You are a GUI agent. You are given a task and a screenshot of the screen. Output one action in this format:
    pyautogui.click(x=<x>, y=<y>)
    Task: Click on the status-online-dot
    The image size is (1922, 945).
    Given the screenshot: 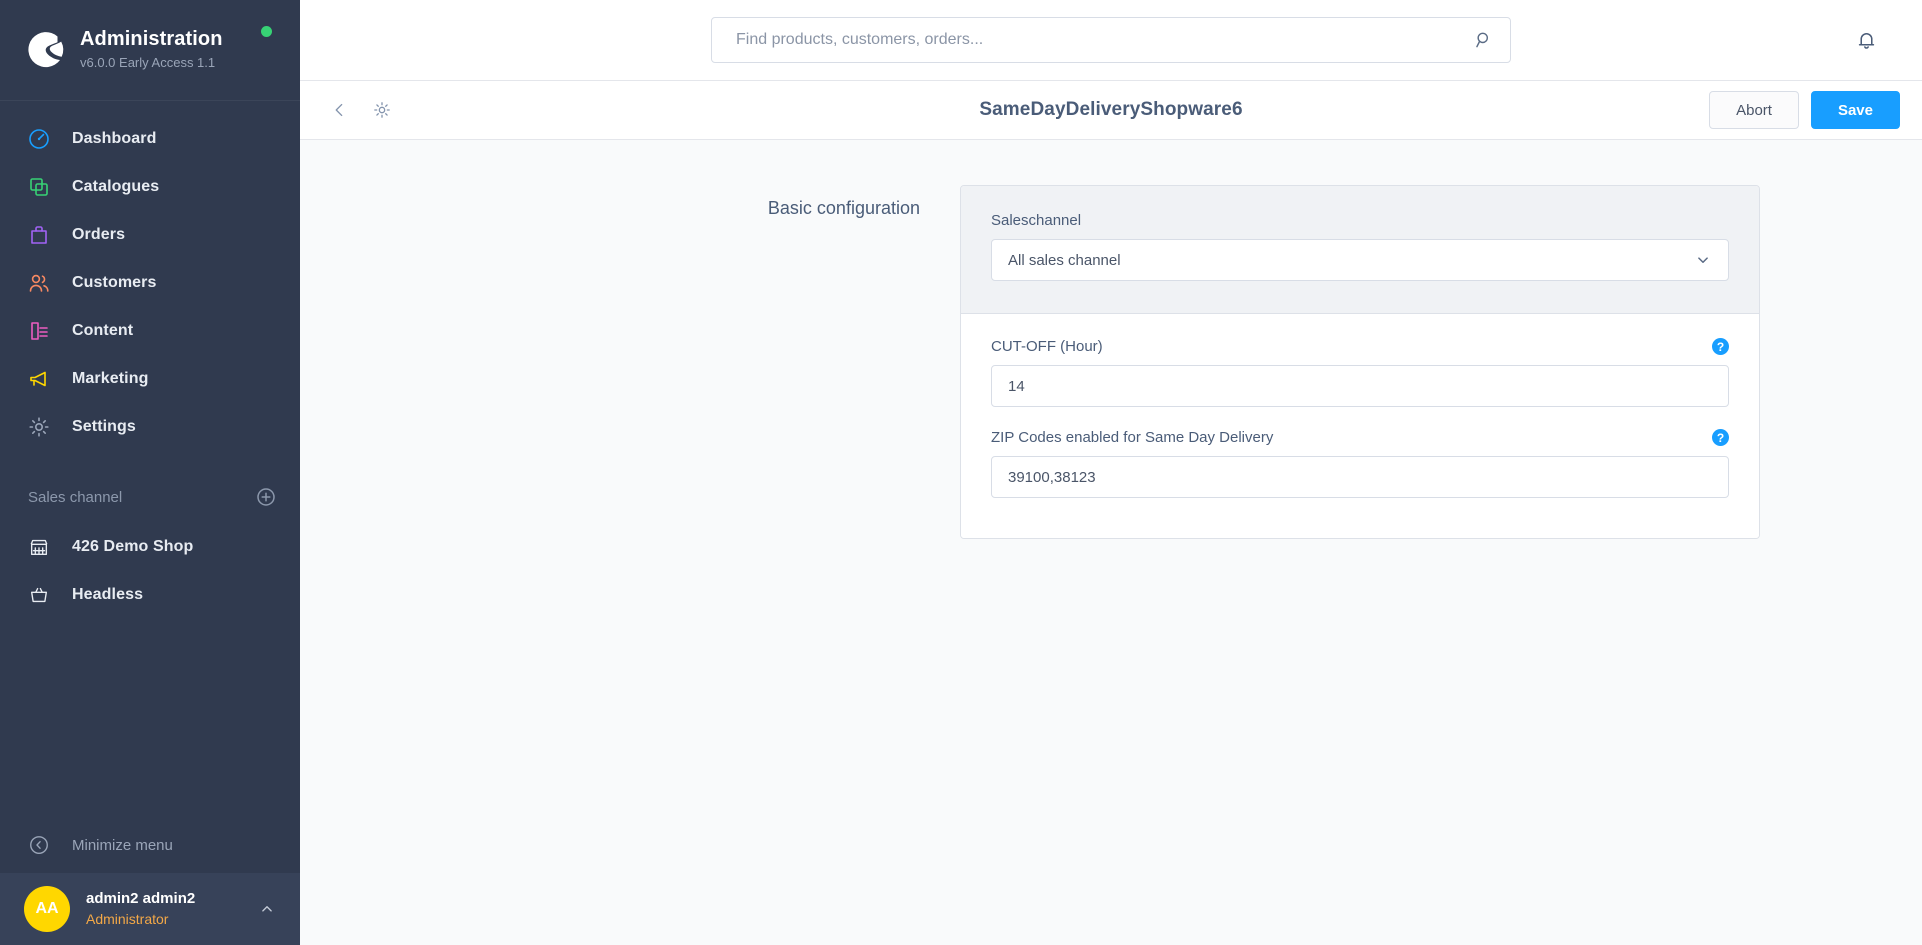 What is the action you would take?
    pyautogui.click(x=266, y=31)
    